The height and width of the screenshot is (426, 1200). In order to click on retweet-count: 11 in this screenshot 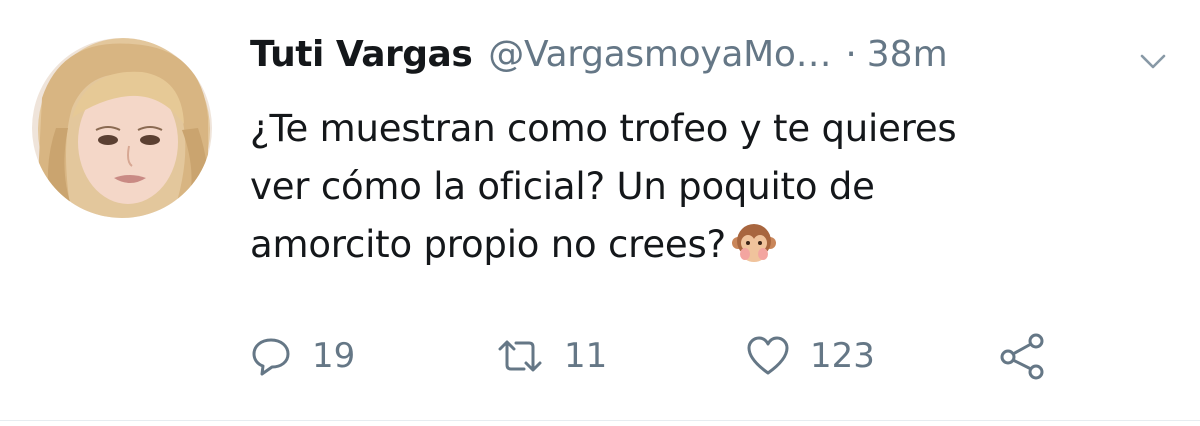, I will do `click(586, 356)`.